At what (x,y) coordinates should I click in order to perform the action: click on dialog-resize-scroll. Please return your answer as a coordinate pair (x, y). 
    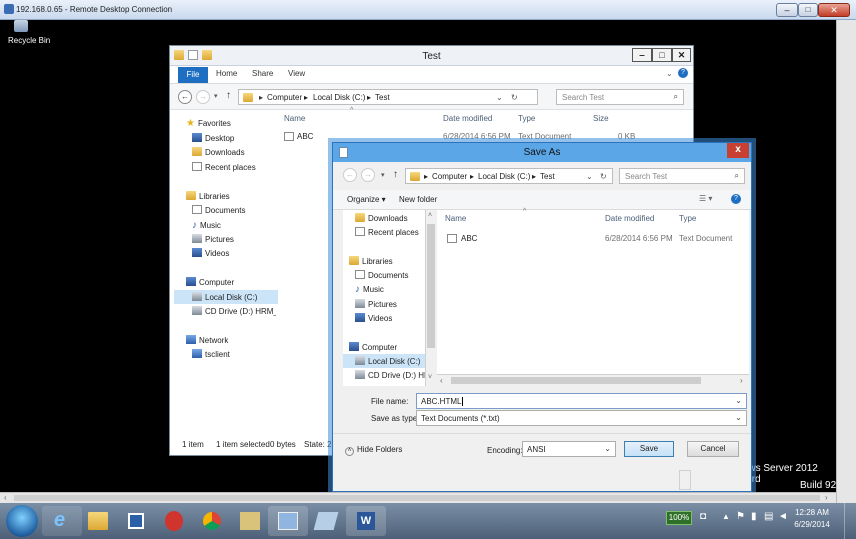
    Looking at the image, I should click on (685, 480).